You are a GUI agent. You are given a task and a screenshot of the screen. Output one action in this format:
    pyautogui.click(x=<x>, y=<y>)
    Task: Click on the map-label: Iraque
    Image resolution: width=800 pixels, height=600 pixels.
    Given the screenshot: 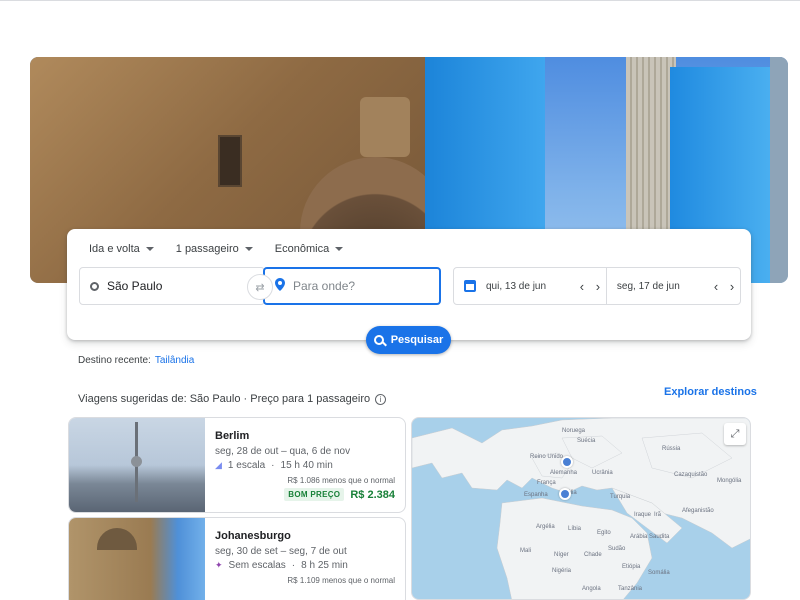 What is the action you would take?
    pyautogui.click(x=643, y=515)
    